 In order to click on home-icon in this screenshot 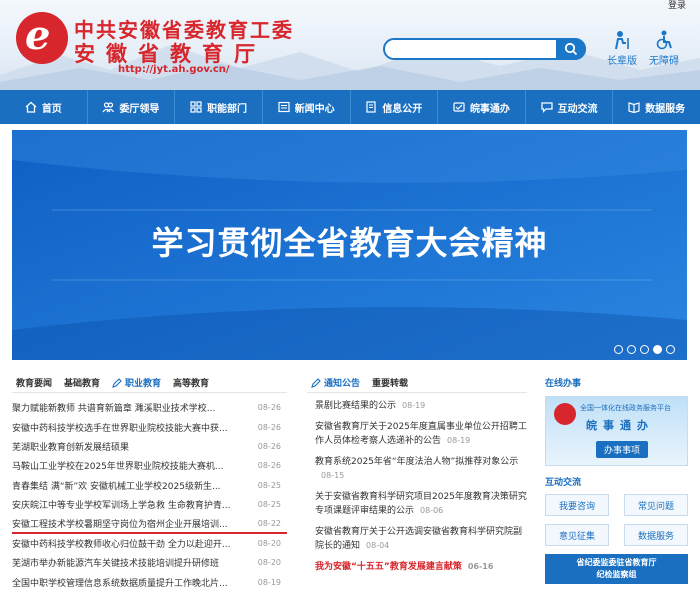, I will do `click(31, 107)`.